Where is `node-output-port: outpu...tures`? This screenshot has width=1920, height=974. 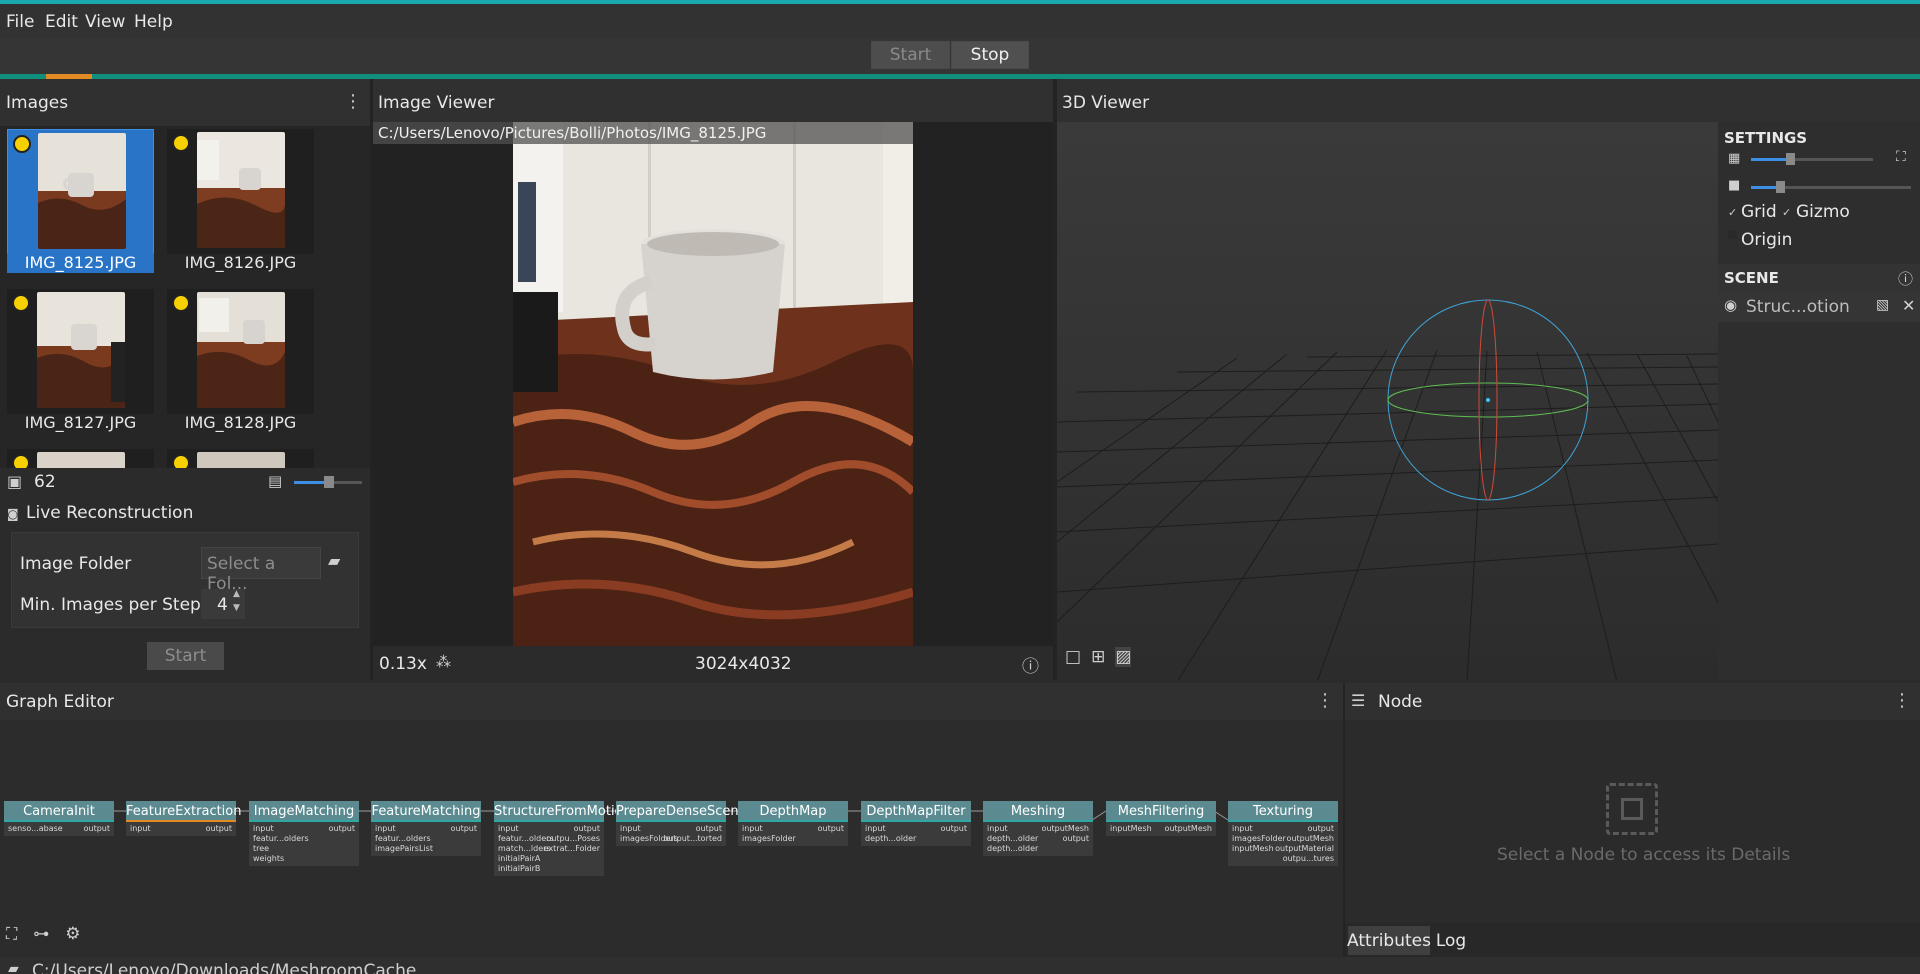
node-output-port: outpu...tures is located at coordinates (1308, 859).